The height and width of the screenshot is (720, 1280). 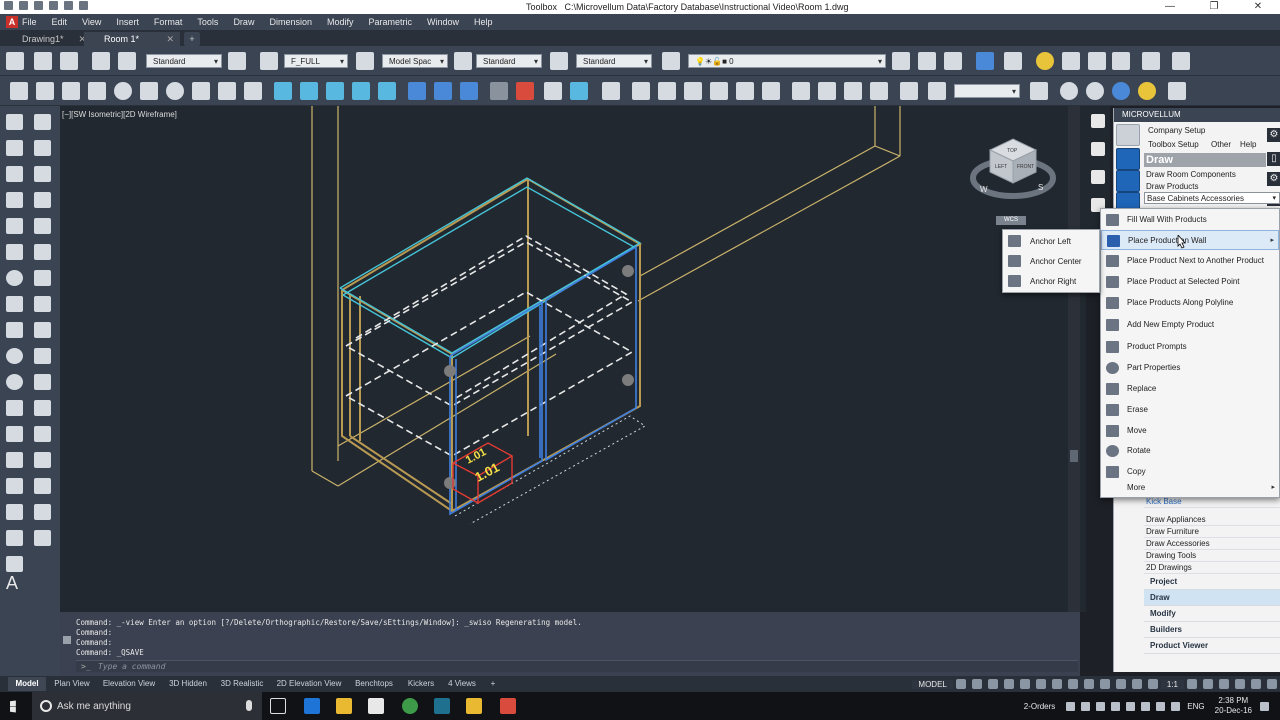 I want to click on cone-icon, so click(x=97, y=91).